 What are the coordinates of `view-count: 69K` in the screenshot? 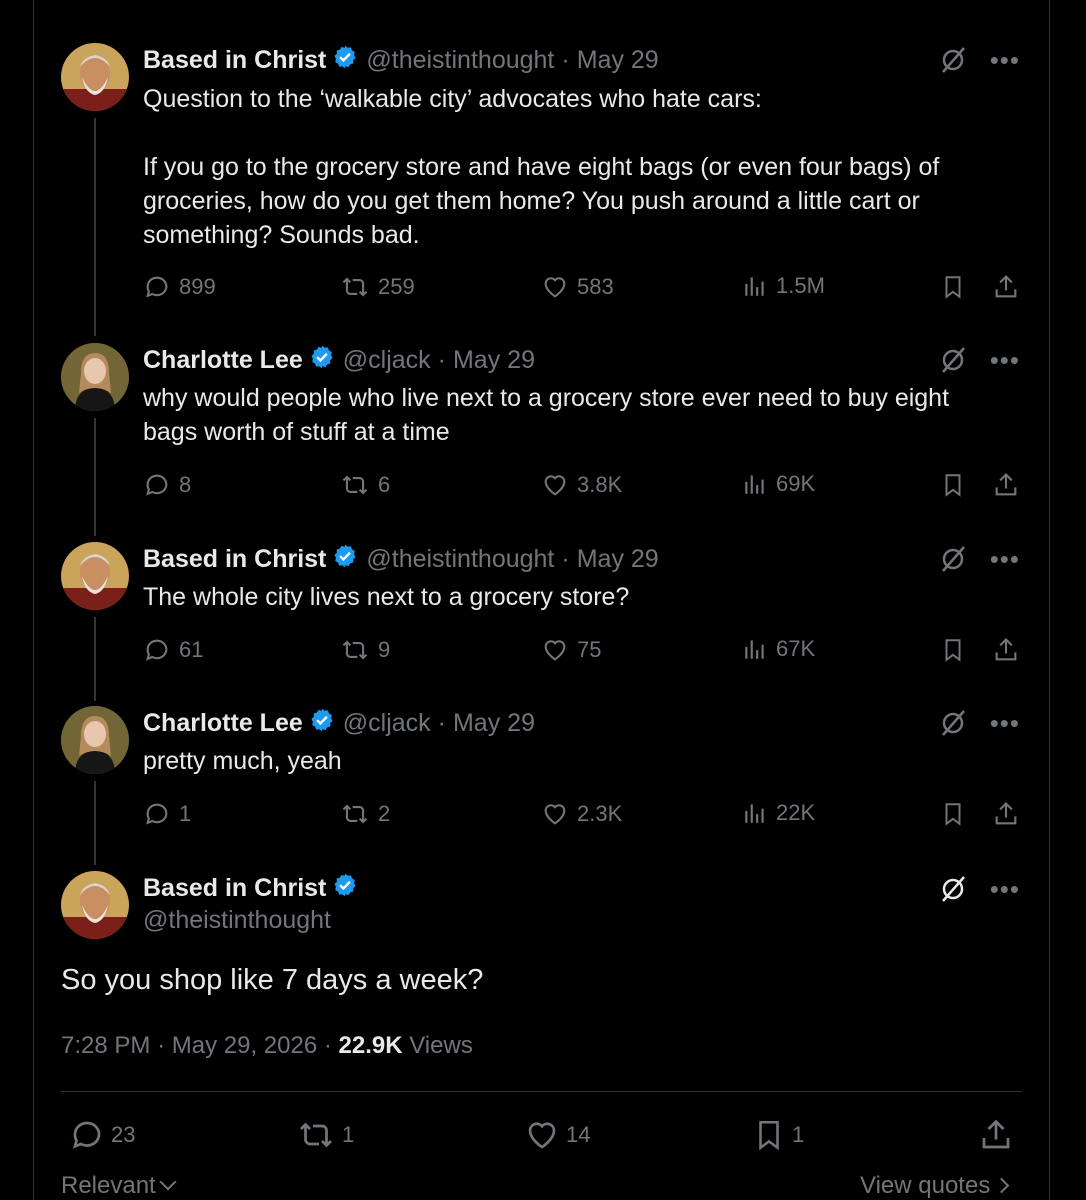 It's located at (796, 483).